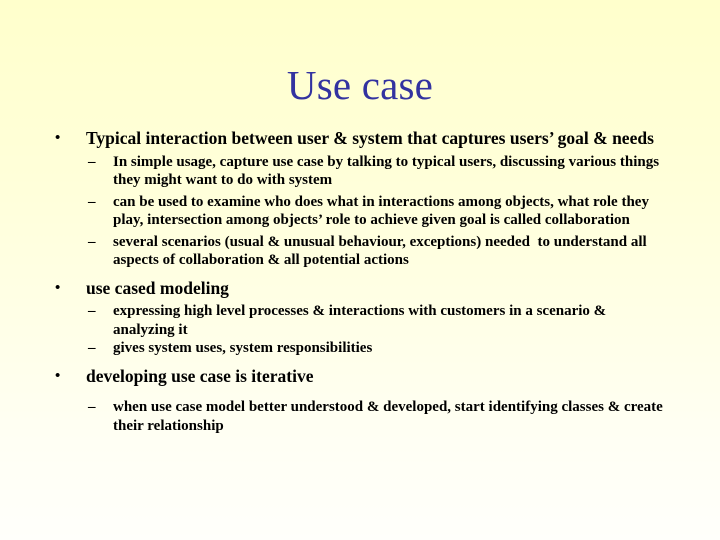 The height and width of the screenshot is (540, 720). What do you see at coordinates (360, 289) in the screenshot?
I see `bullet-item-level1: • use cased modeling` at bounding box center [360, 289].